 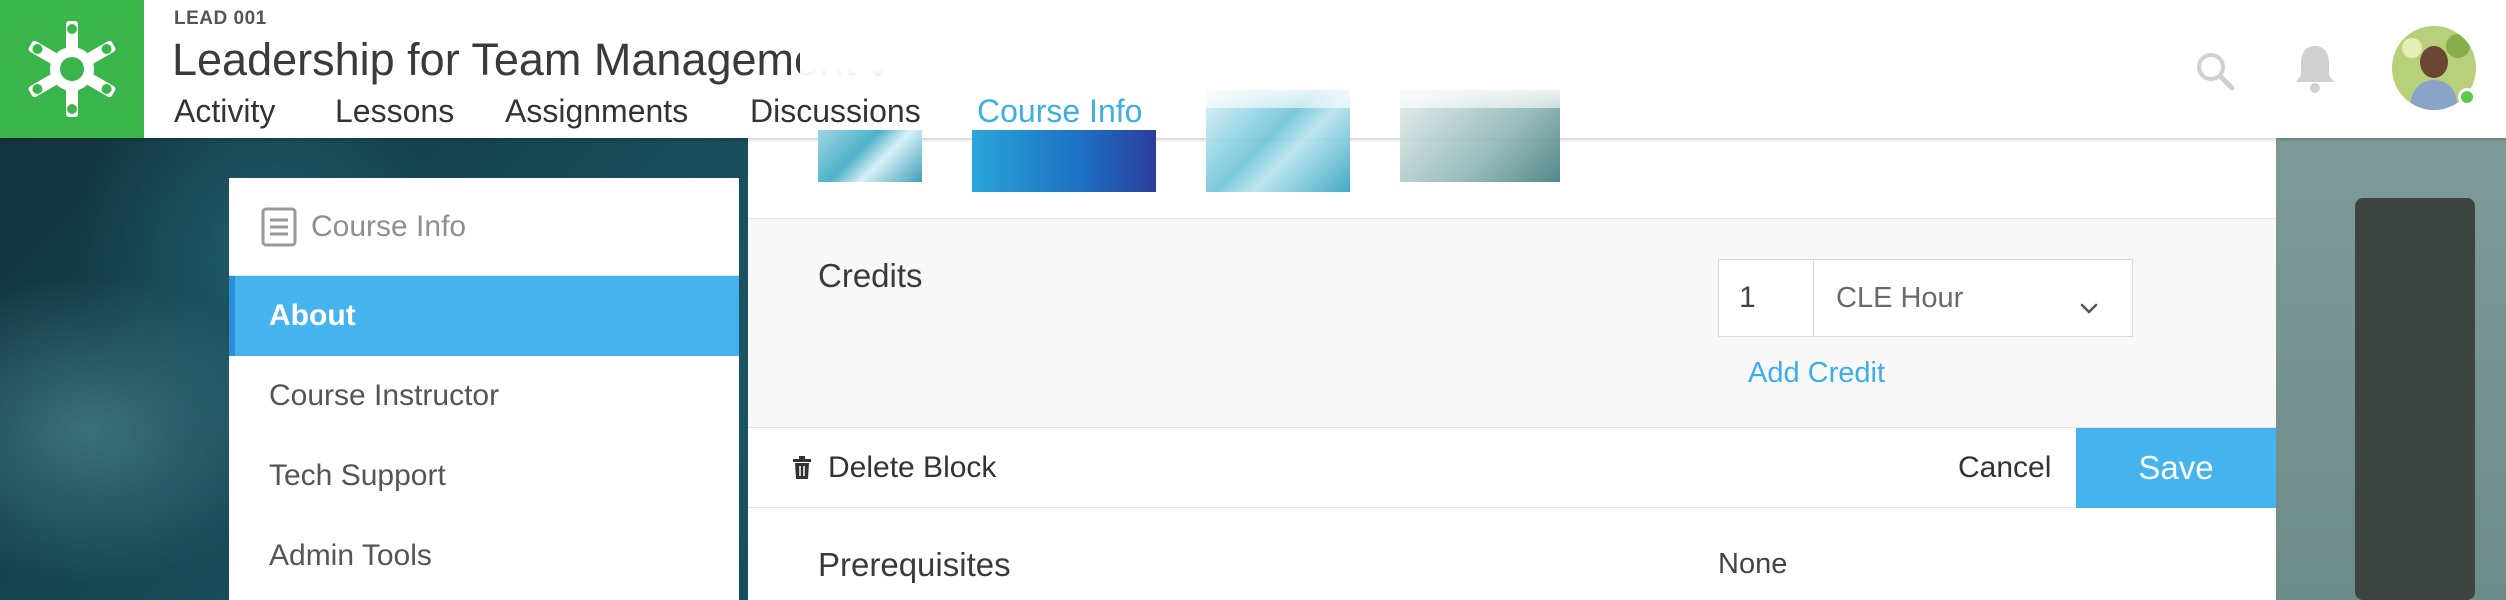 What do you see at coordinates (2415, 399) in the screenshot?
I see `side-panel-card` at bounding box center [2415, 399].